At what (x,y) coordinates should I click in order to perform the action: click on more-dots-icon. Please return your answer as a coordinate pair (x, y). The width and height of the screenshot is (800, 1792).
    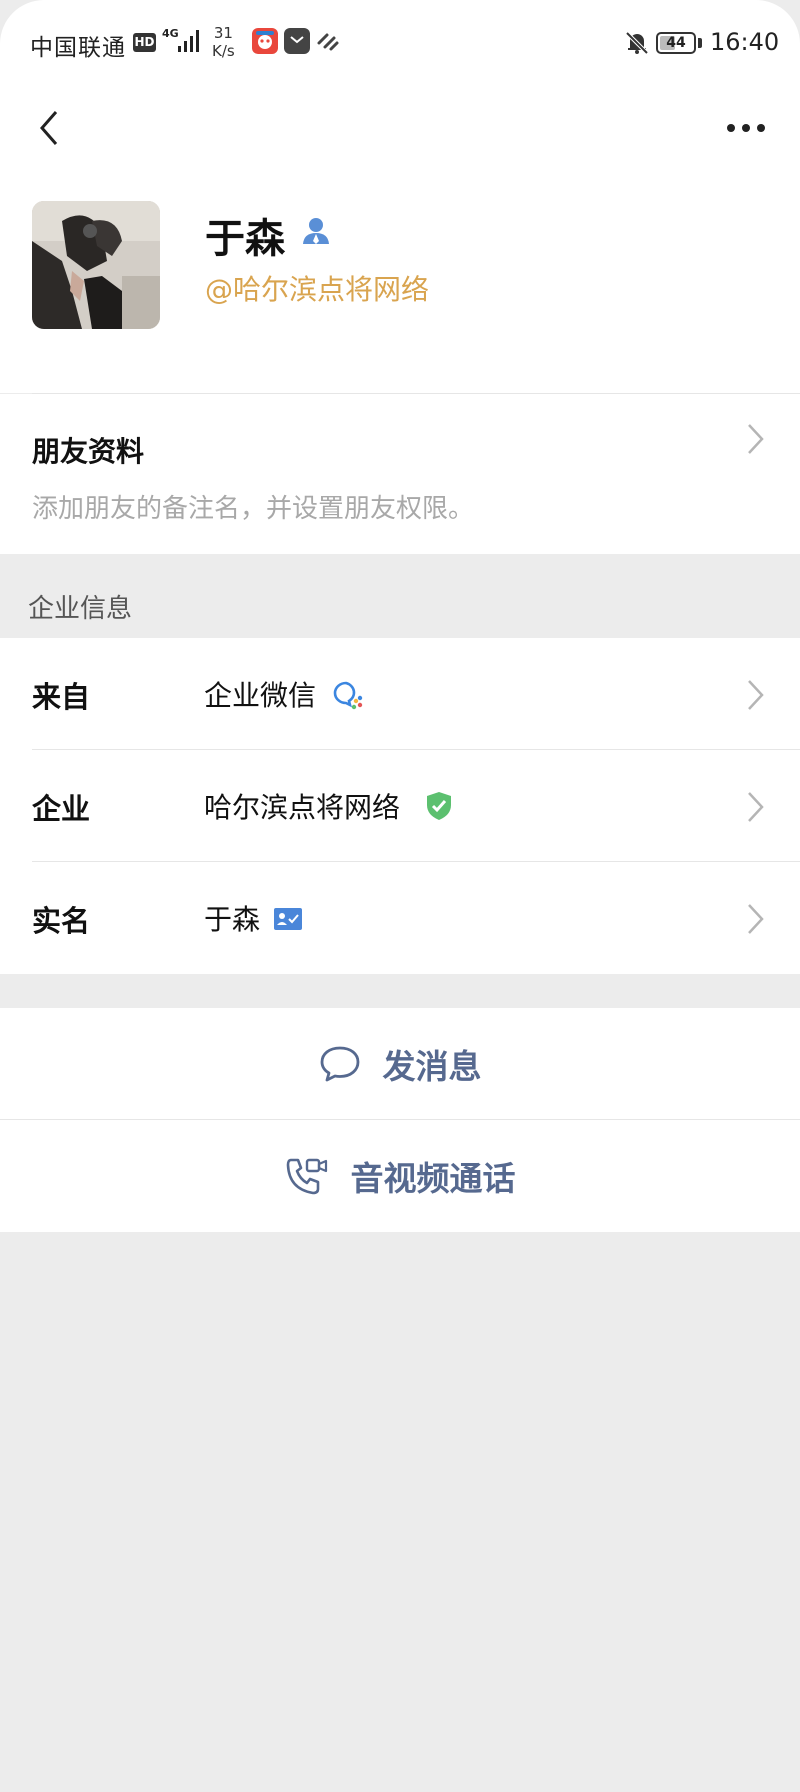
    Looking at the image, I should click on (746, 128).